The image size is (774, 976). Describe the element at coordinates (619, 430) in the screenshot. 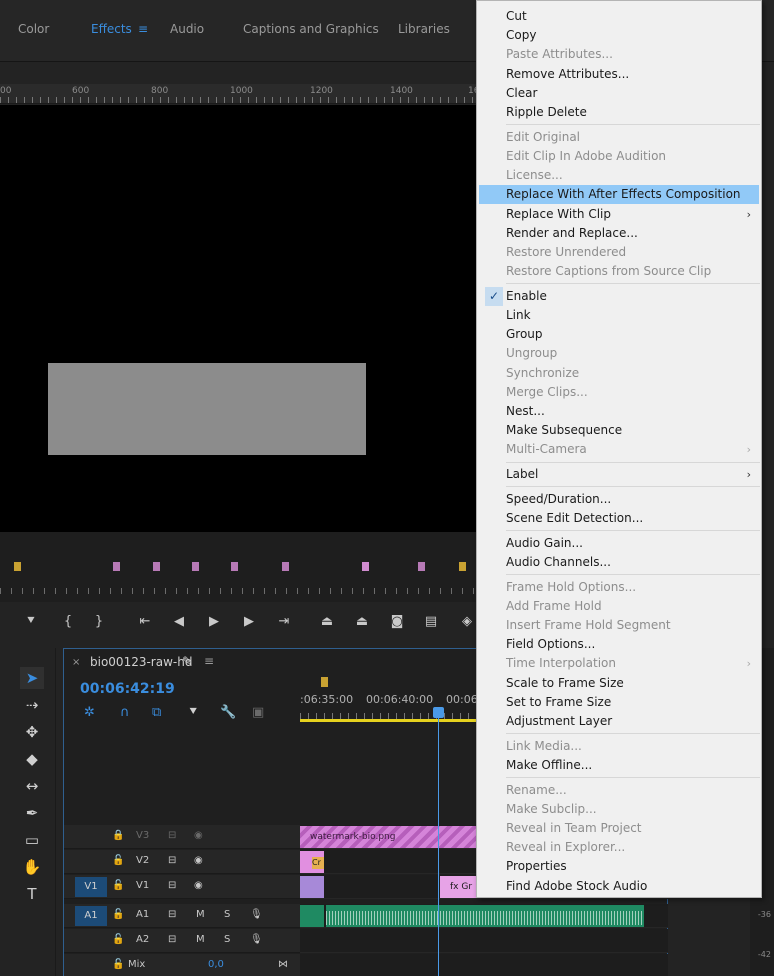

I see `menu-item-make-subsequence: Make Subsequence` at that location.